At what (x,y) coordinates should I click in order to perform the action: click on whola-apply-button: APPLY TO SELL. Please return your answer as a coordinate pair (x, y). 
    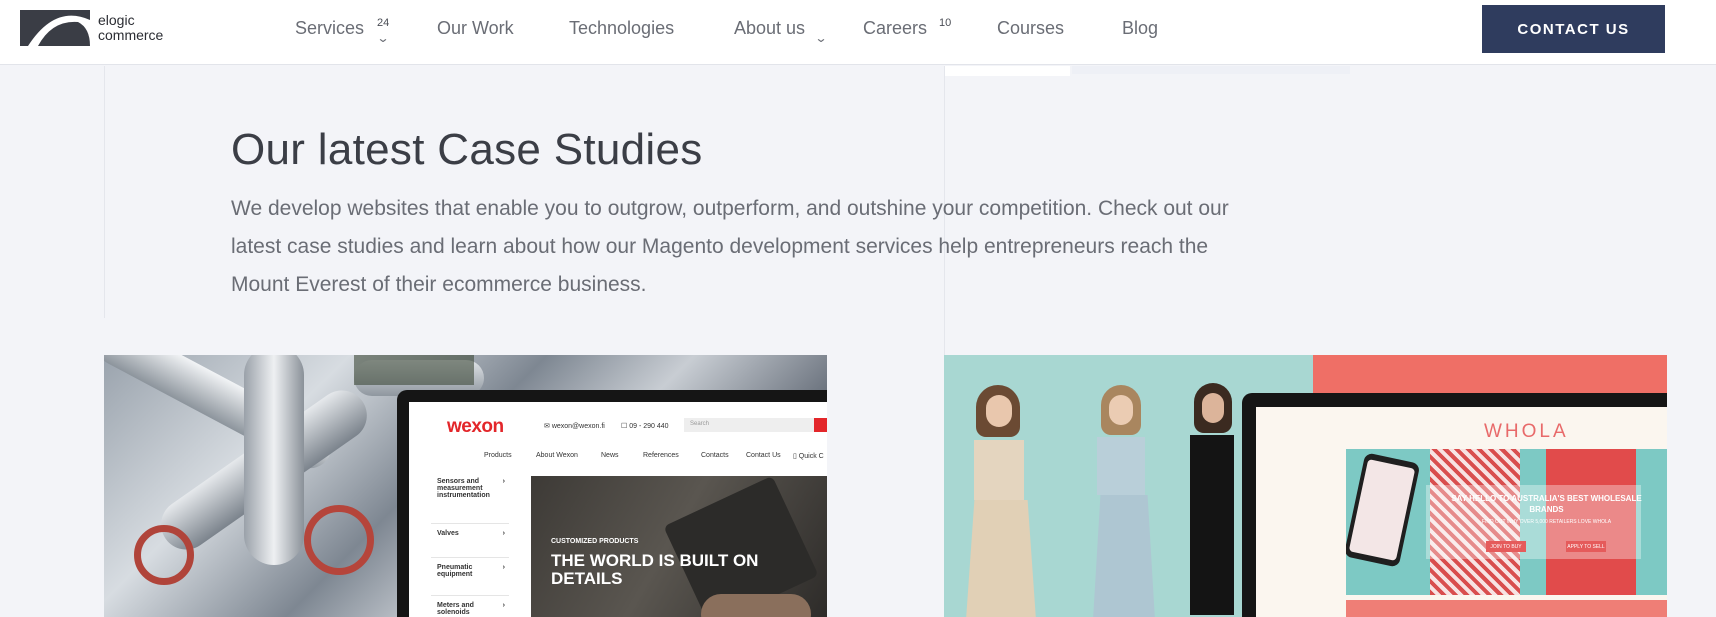
    Looking at the image, I should click on (1586, 546).